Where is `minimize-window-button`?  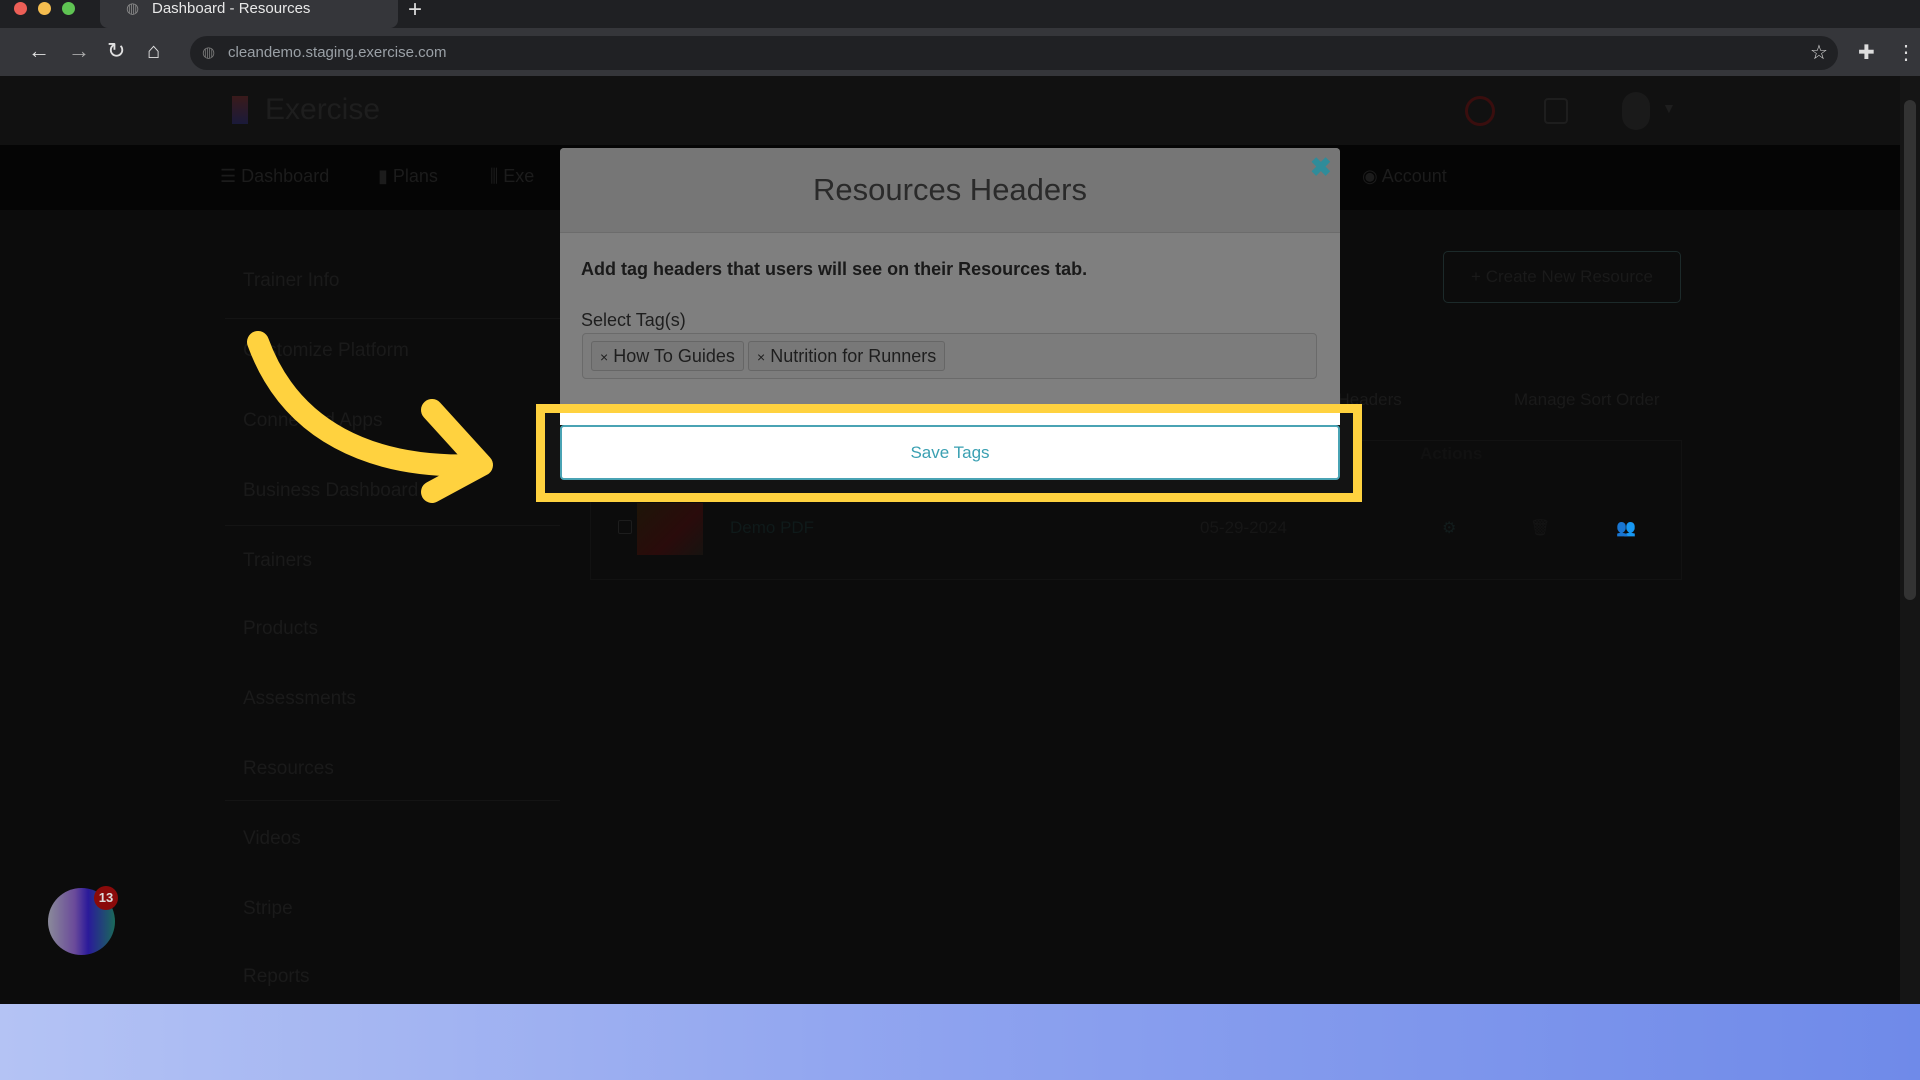 minimize-window-button is located at coordinates (44, 8).